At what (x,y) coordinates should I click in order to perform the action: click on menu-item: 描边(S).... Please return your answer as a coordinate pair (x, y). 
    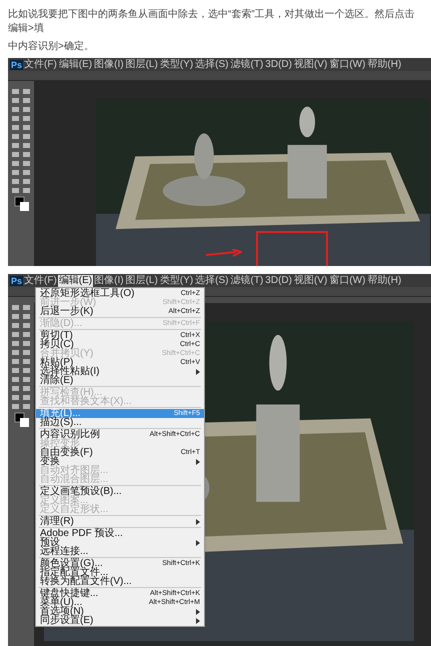
    Looking at the image, I should click on (120, 422).